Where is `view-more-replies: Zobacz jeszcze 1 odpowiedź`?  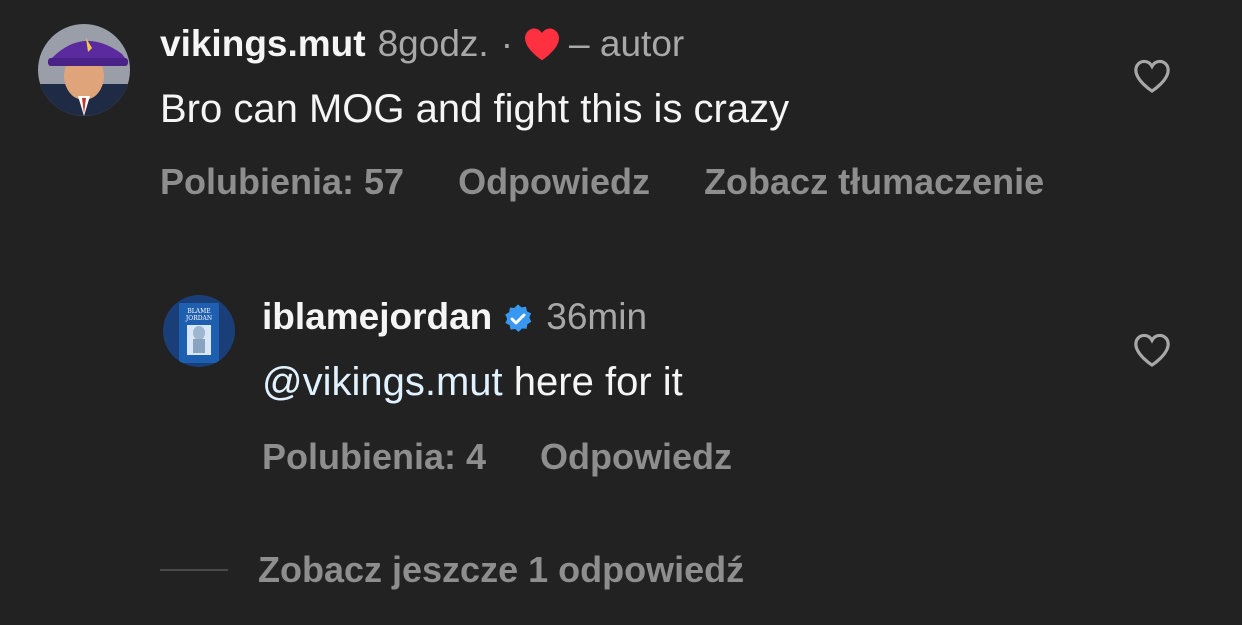 view-more-replies: Zobacz jeszcze 1 odpowiedź is located at coordinates (452, 570).